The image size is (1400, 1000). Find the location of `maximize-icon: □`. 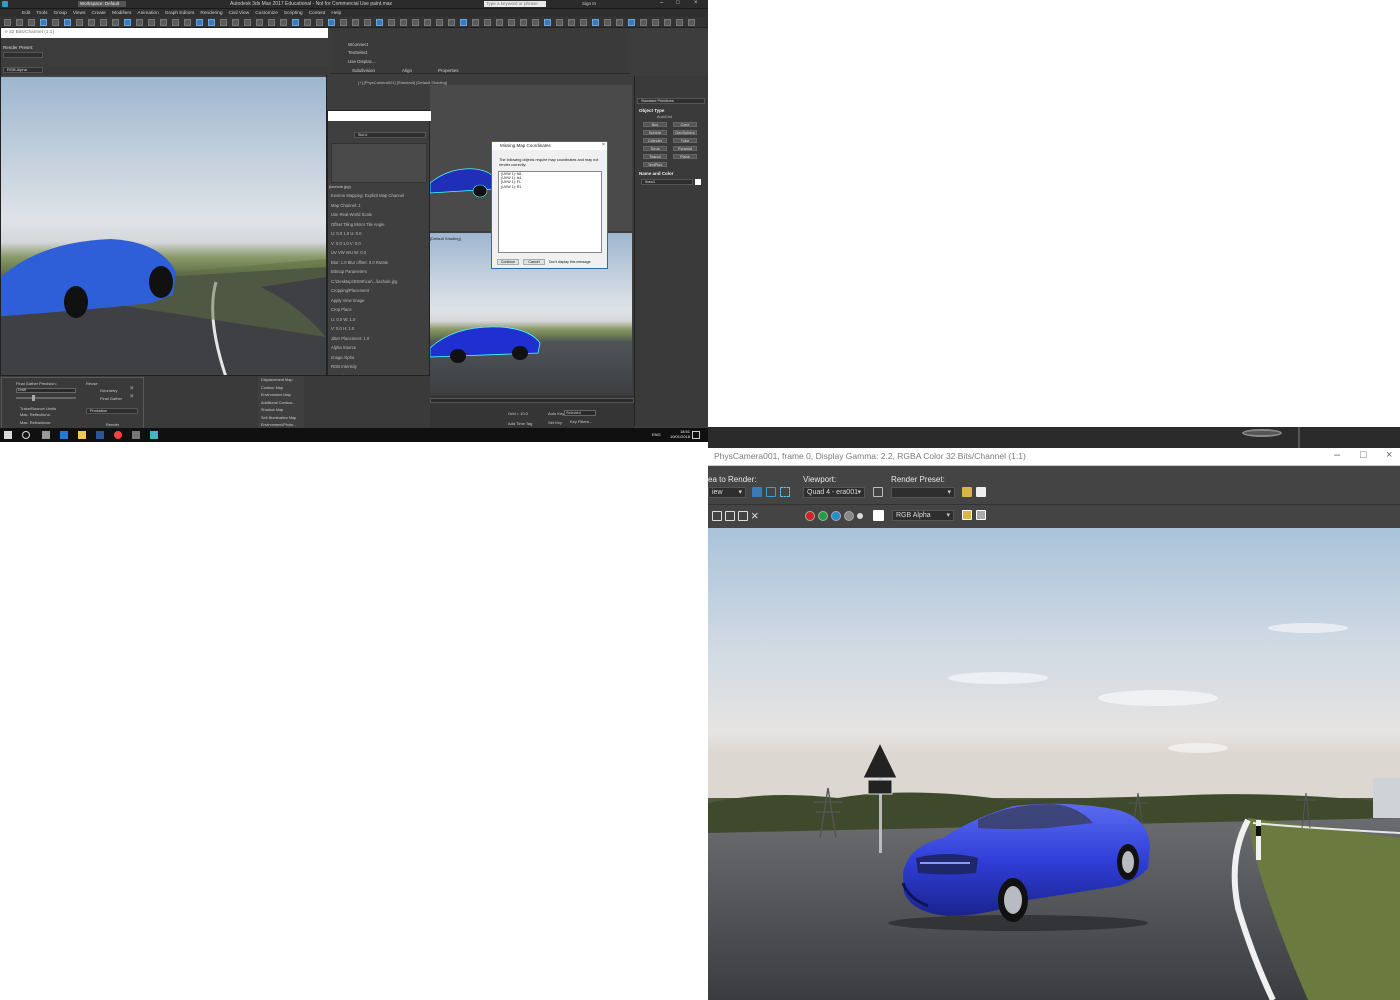

maximize-icon: □ is located at coordinates (678, 3).